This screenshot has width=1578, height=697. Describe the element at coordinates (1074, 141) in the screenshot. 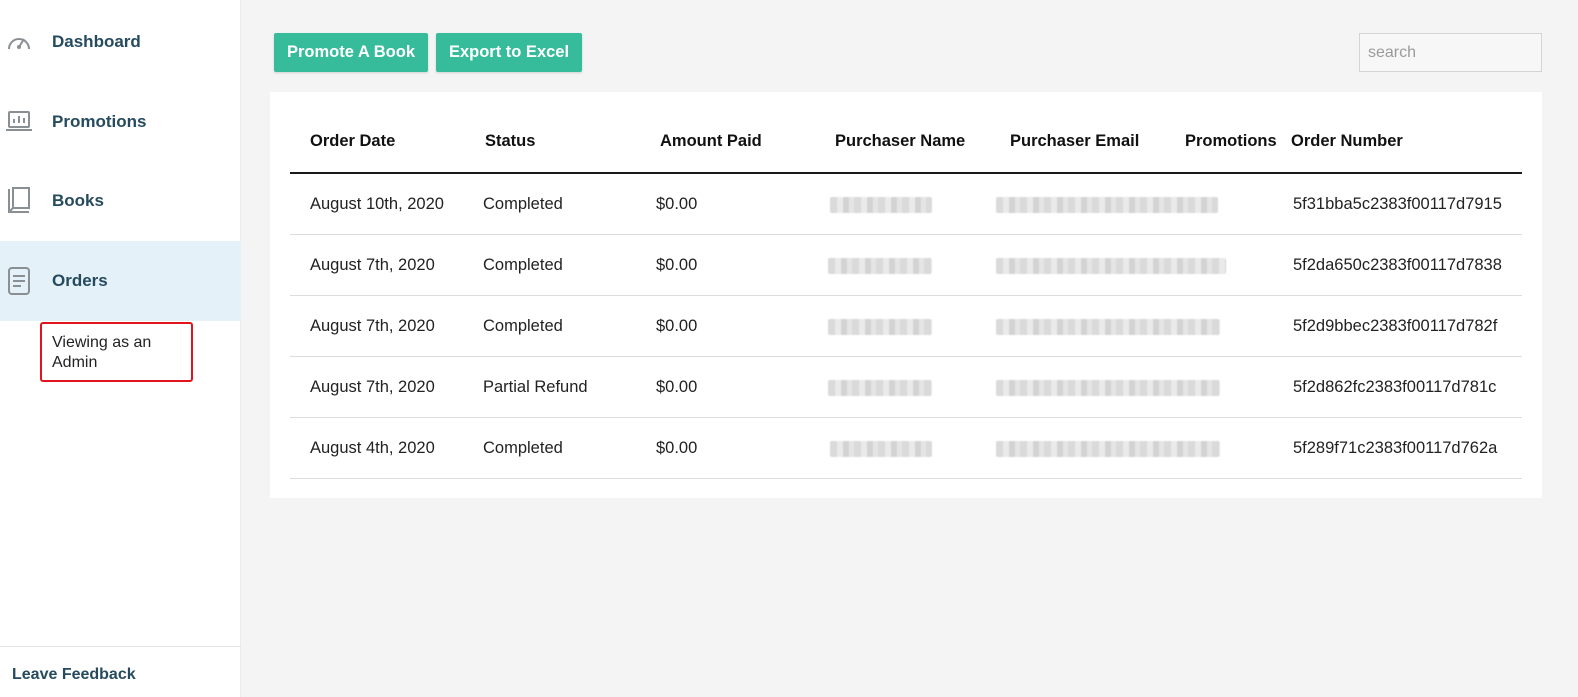

I see `column-header-purchaser-email: Purchaser Email` at that location.